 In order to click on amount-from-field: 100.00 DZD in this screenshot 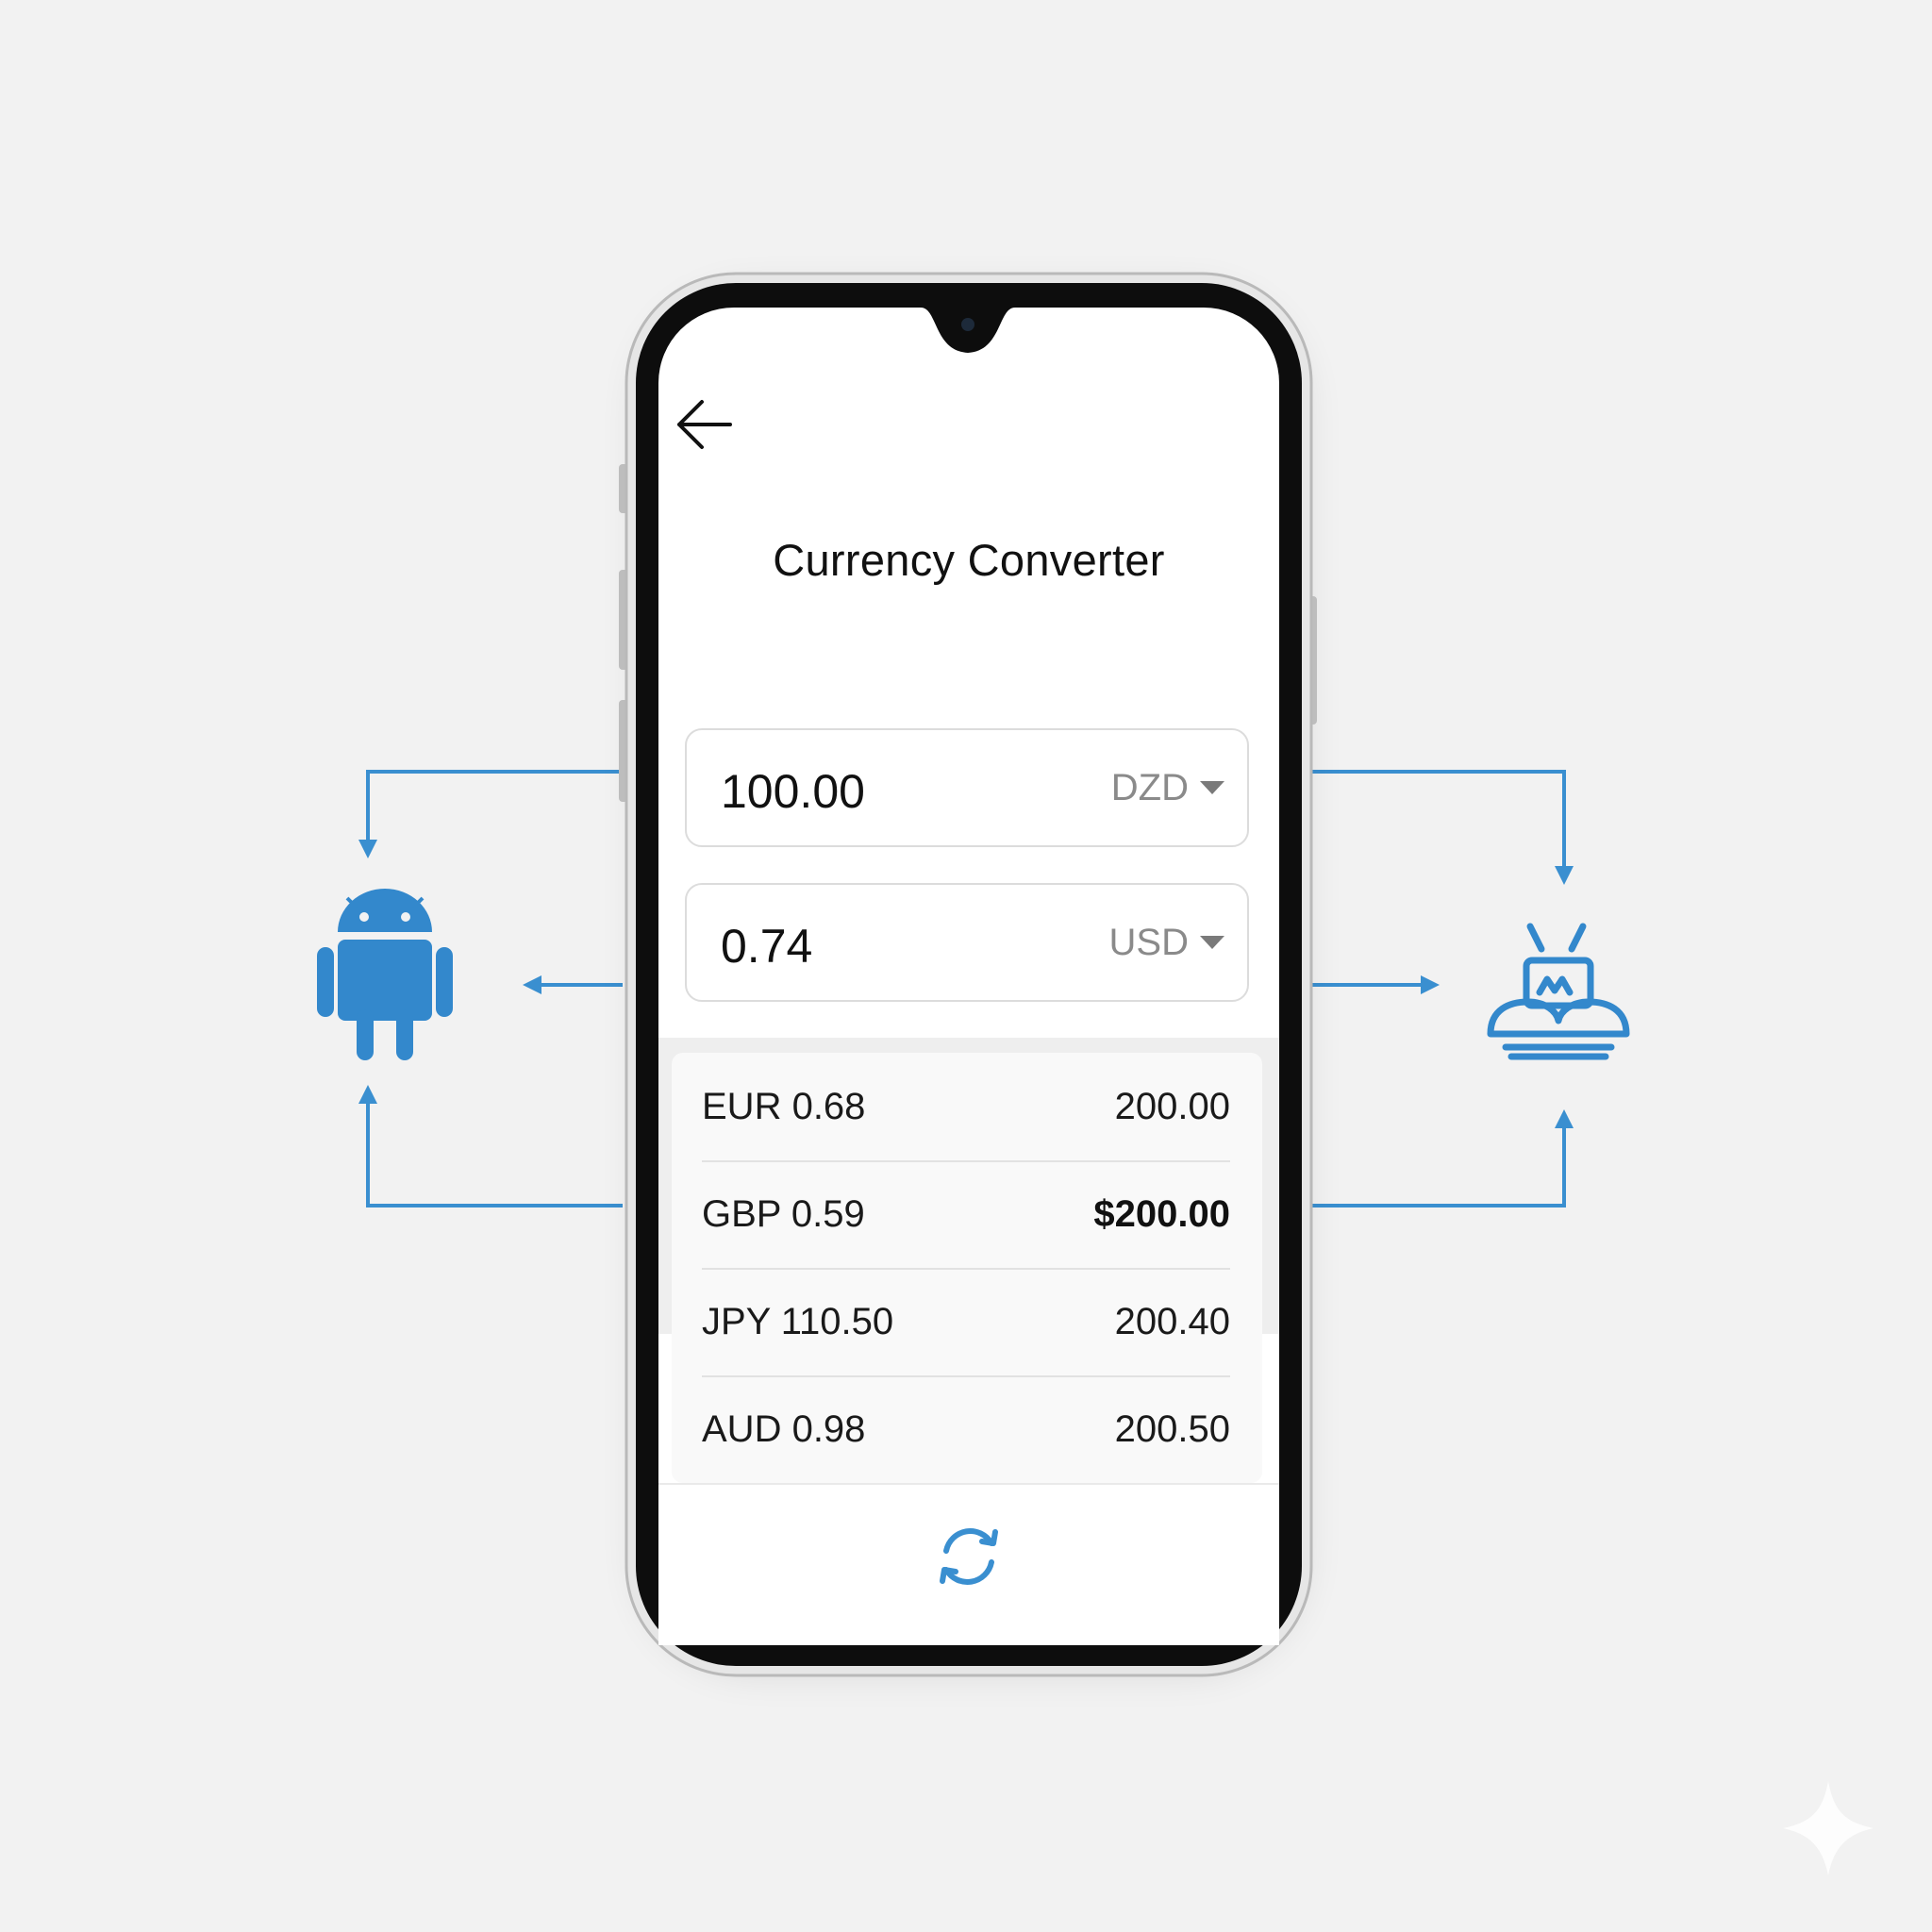, I will do `click(967, 788)`.